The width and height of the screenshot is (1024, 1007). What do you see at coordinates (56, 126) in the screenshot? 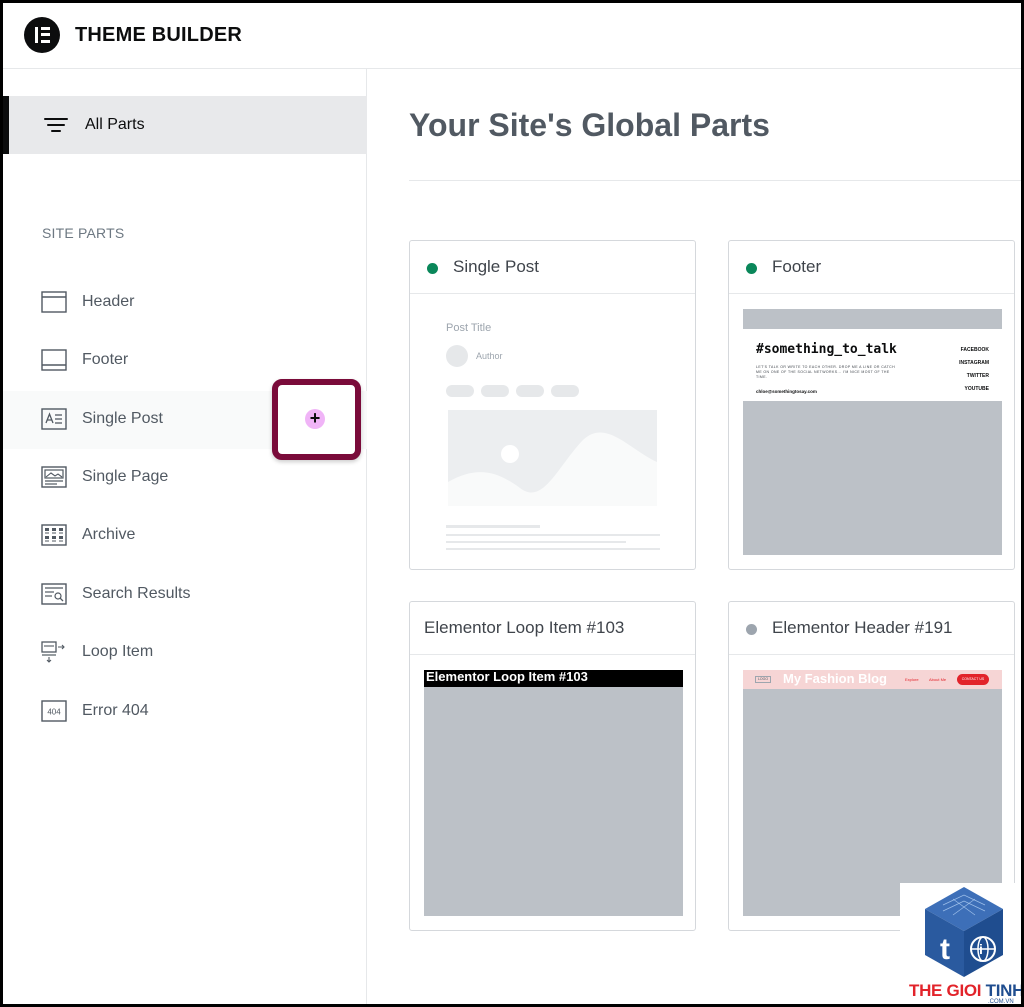
I see `filter-lines-icon` at bounding box center [56, 126].